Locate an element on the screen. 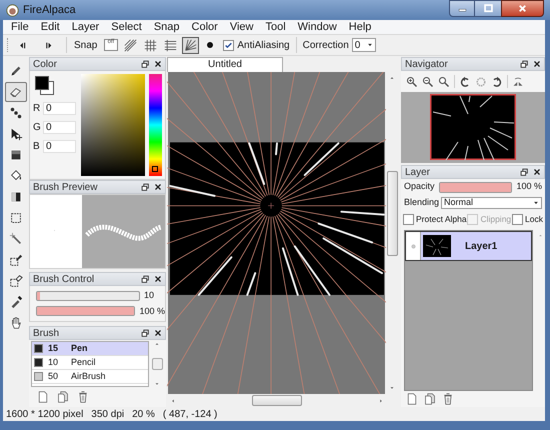 This screenshot has height=430, width=550. selection-eraser-icon is located at coordinates (16, 281).